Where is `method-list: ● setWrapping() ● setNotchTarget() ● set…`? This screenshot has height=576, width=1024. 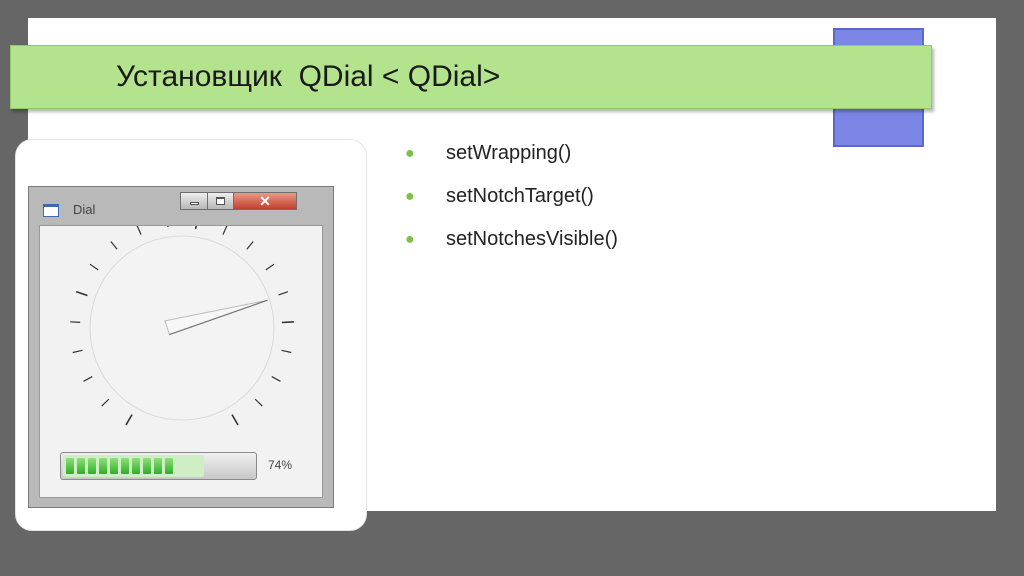
method-list: ● setWrapping() ● setNotchTarget() ● set… is located at coordinates (511, 196).